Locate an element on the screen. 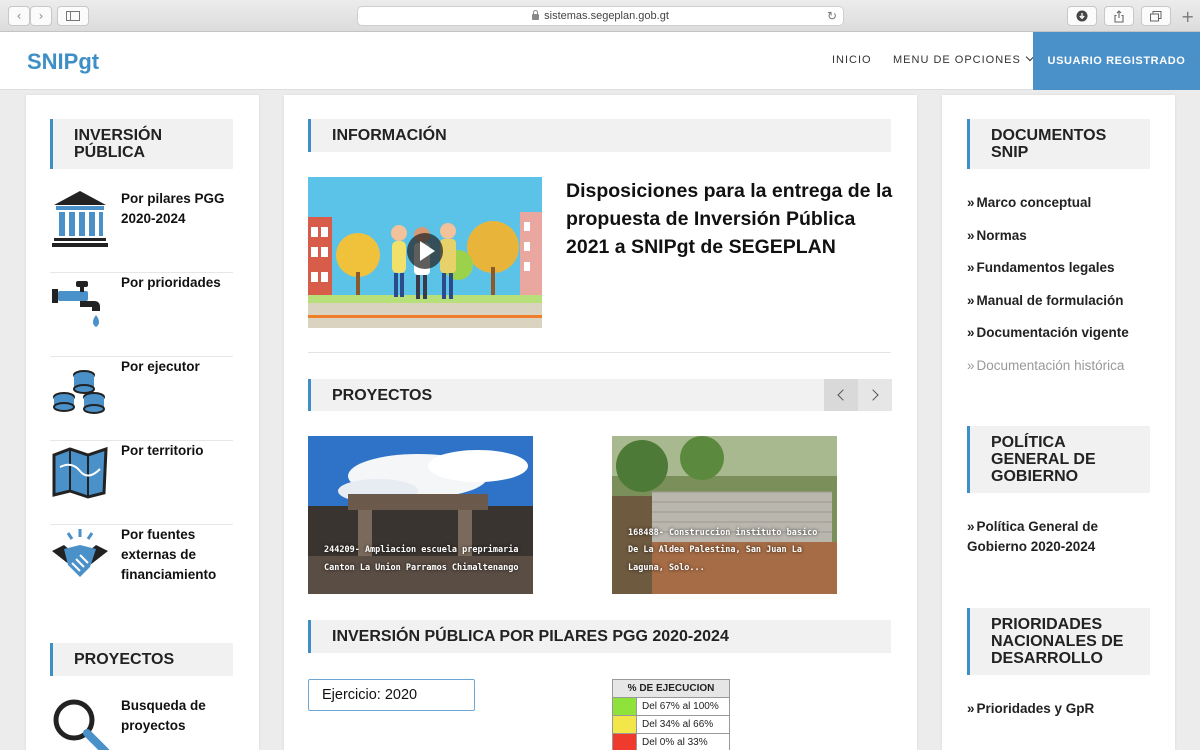  legend-row: Del 34% al 66% is located at coordinates (671, 725).